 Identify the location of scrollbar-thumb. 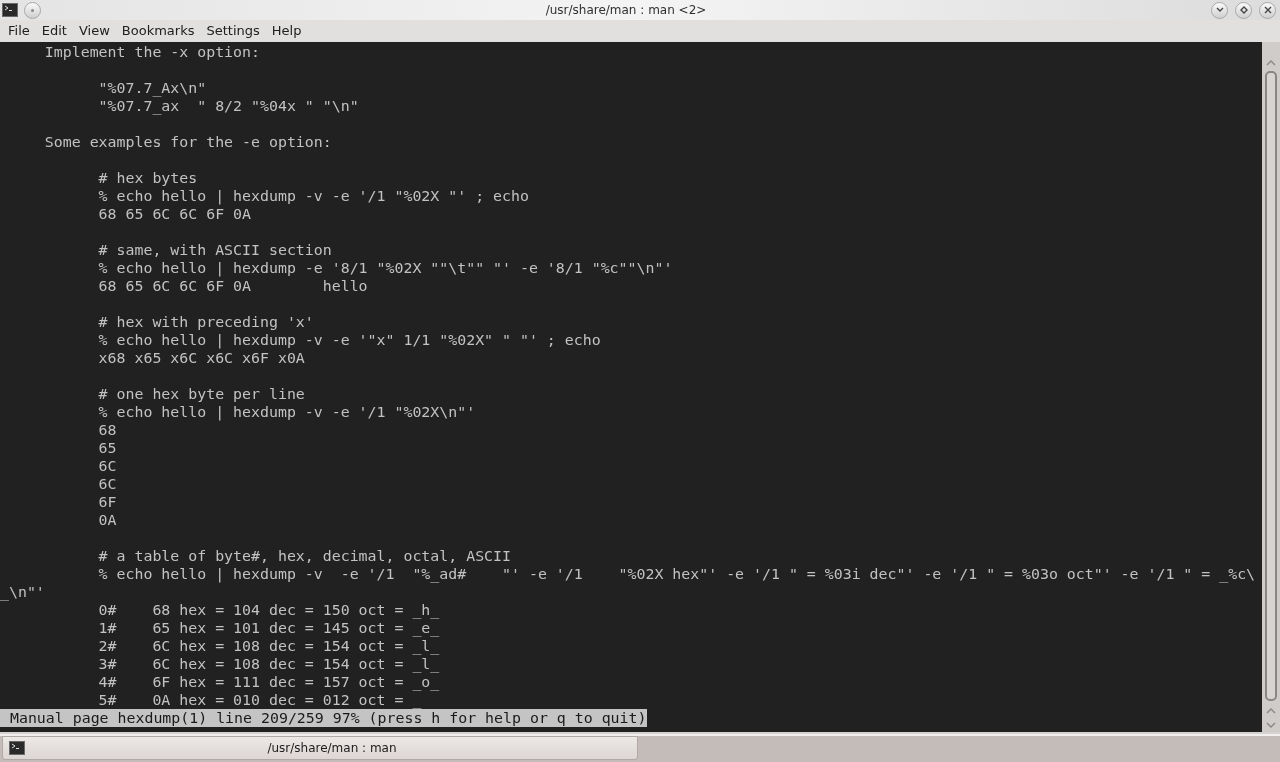
(1271, 386).